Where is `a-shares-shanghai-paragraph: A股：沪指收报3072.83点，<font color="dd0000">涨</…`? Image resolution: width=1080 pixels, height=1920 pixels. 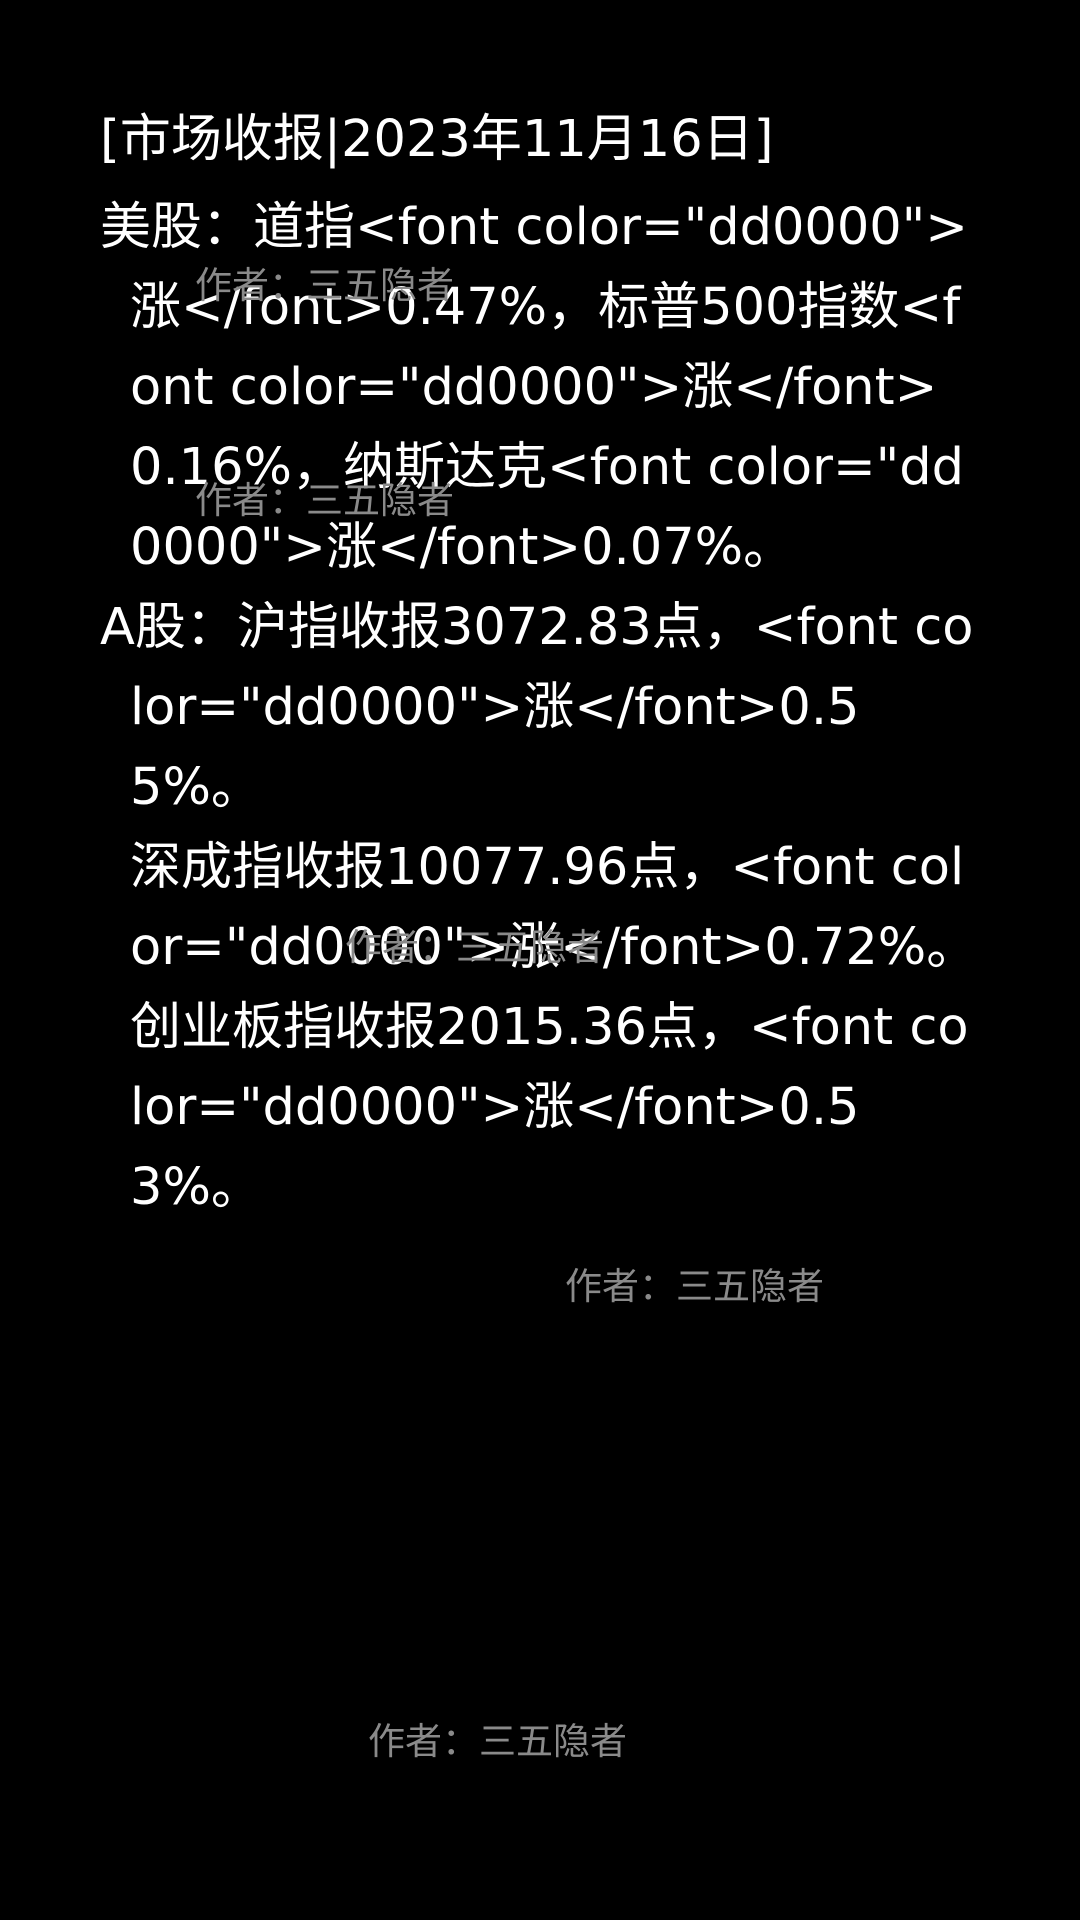
a-shares-shanghai-paragraph: A股：沪指收报3072.83点，<font color="dd0000">涨</… is located at coordinates (537, 707).